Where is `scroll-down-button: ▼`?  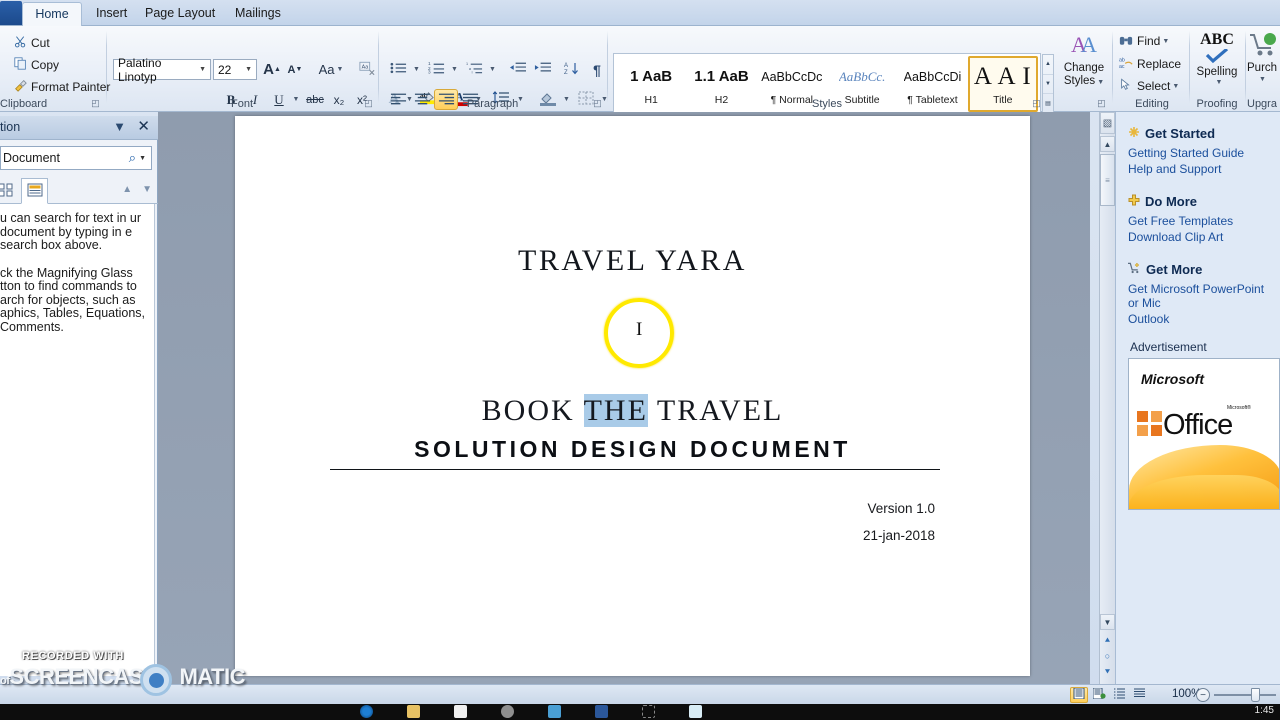
scroll-down-button: ▼ is located at coordinates (1107, 622).